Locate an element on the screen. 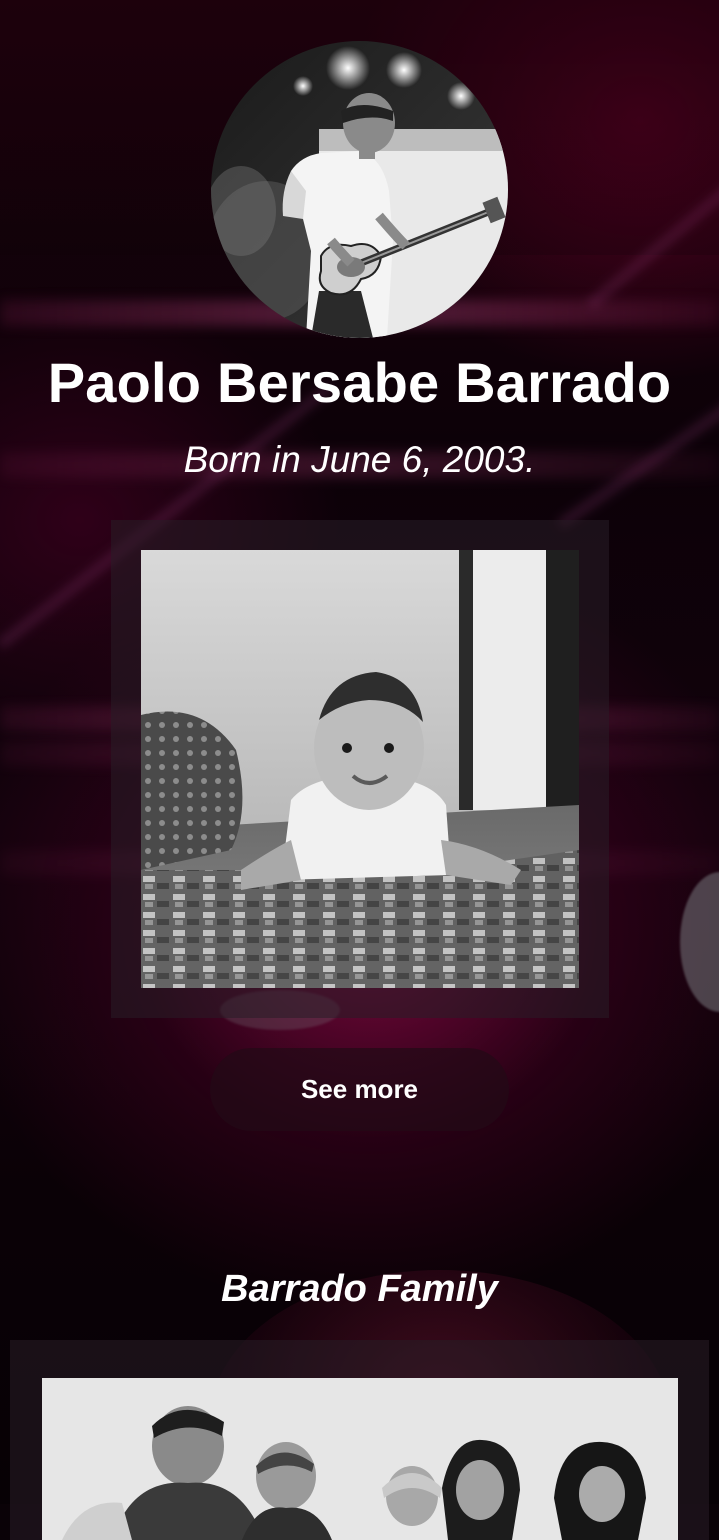 The height and width of the screenshot is (1540, 719). profile-avatar is located at coordinates (359, 189).